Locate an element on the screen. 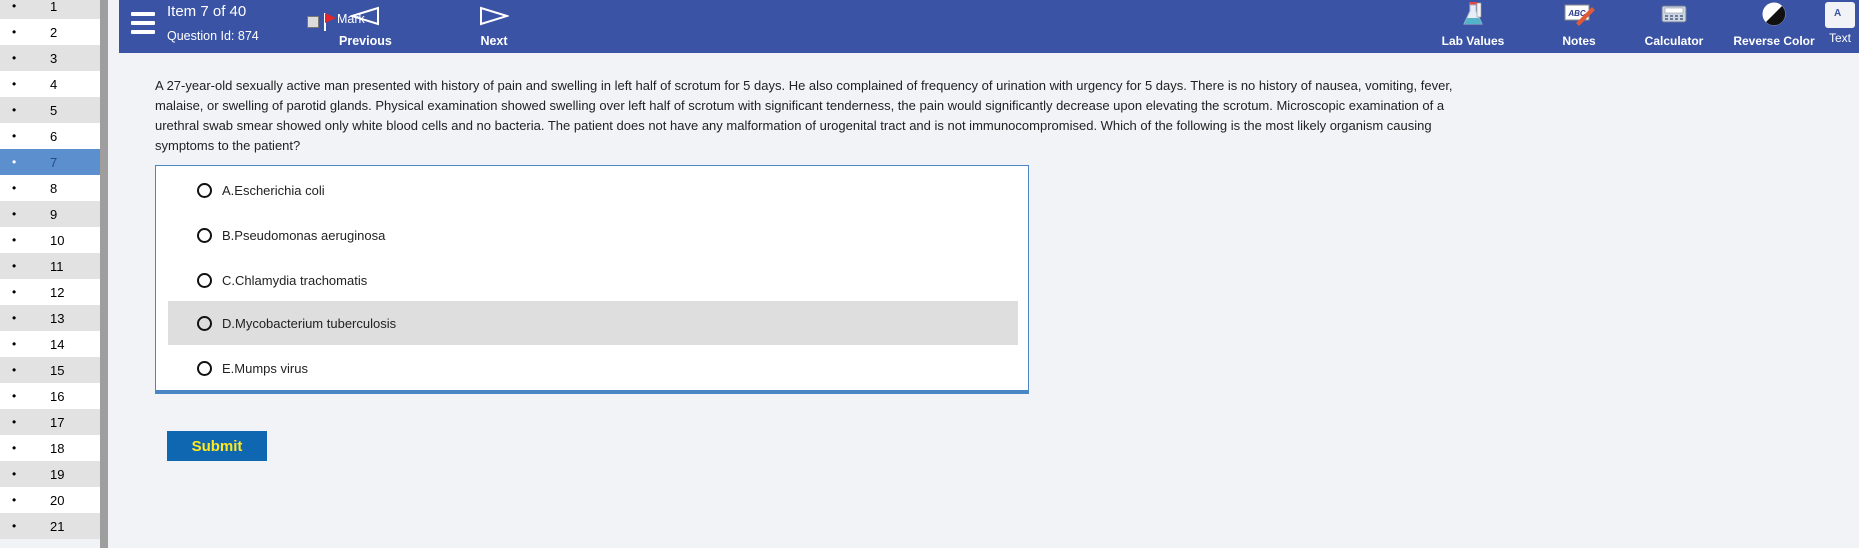 The image size is (1859, 548). sidebar-item-number: 1 is located at coordinates (54, 7).